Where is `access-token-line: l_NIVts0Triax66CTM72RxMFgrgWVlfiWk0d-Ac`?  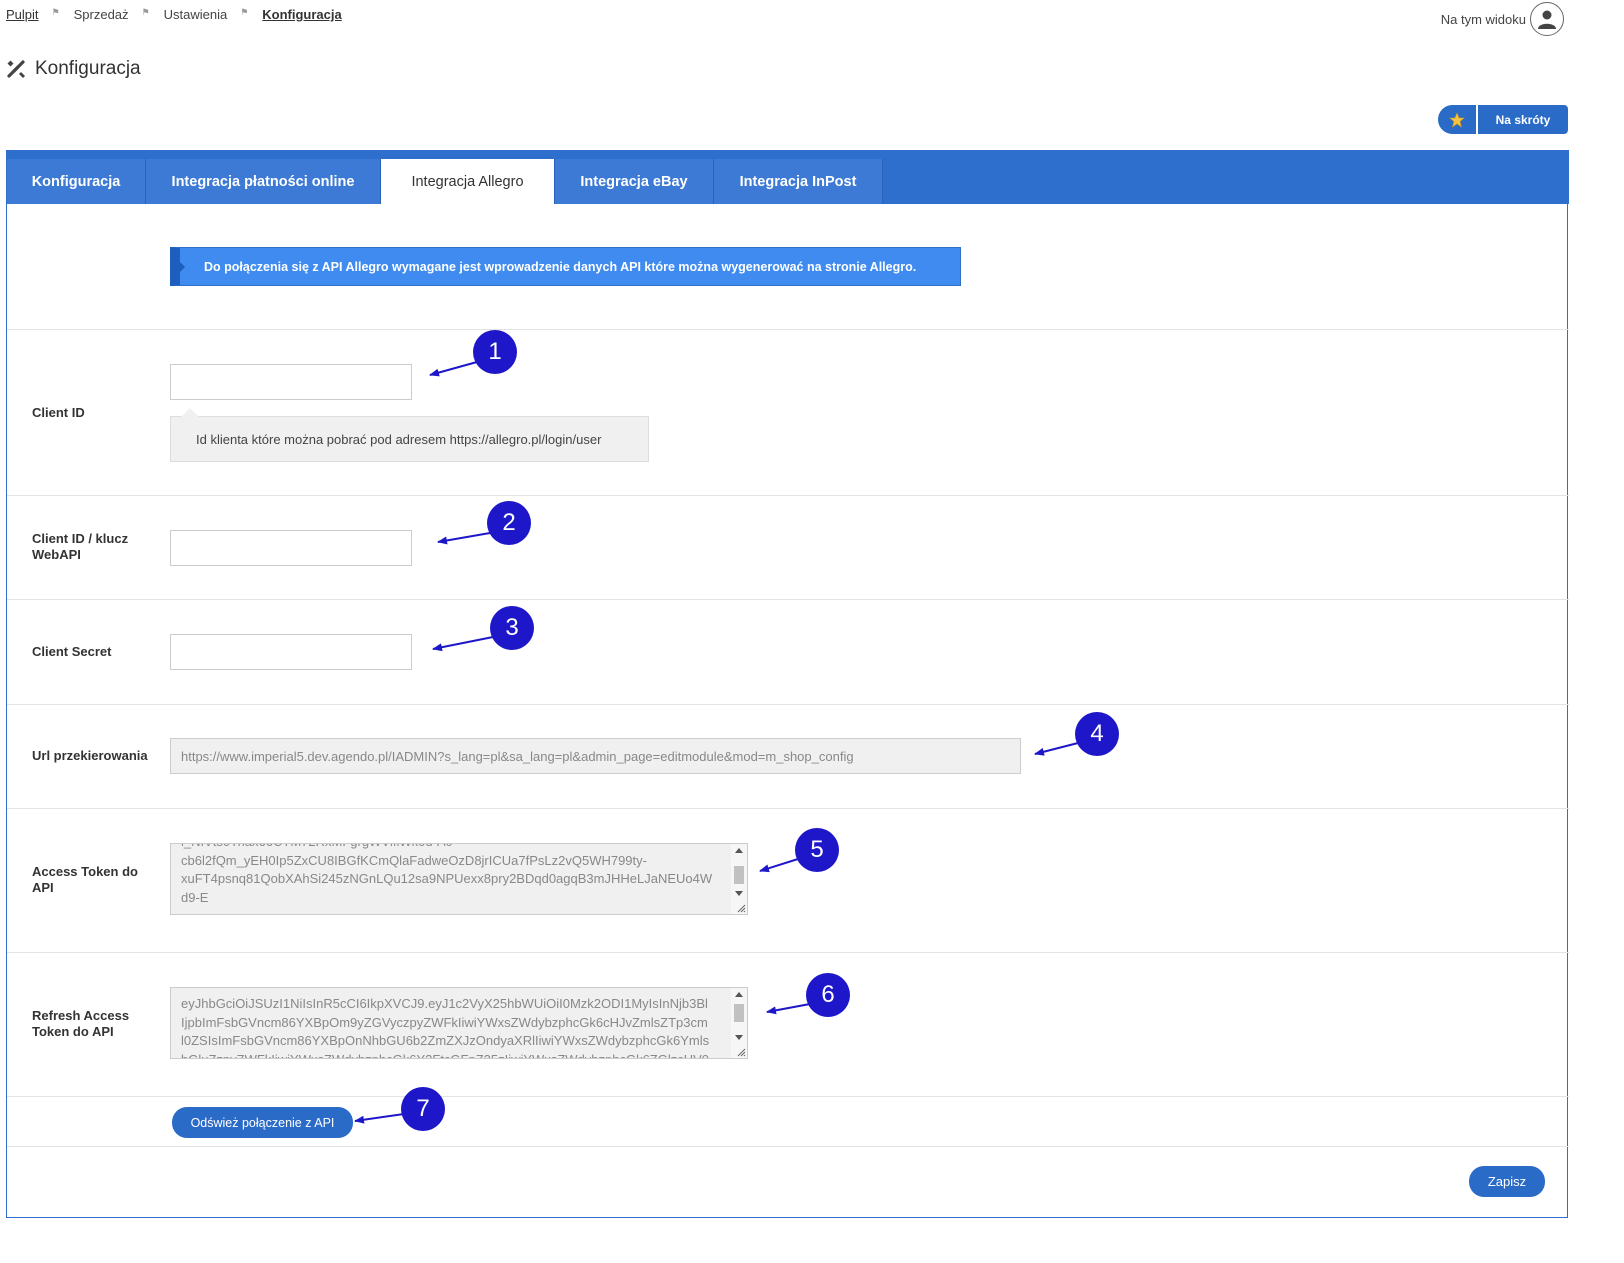 access-token-line: l_NIVts0Triax66CTM72RxMFgrgWVlfiWk0d-Ac is located at coordinates (451, 848).